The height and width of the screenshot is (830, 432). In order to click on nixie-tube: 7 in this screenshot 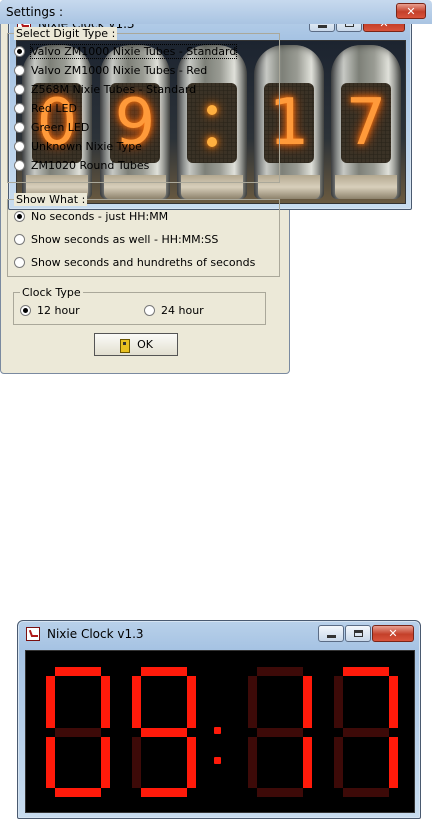, I will do `click(366, 122)`.